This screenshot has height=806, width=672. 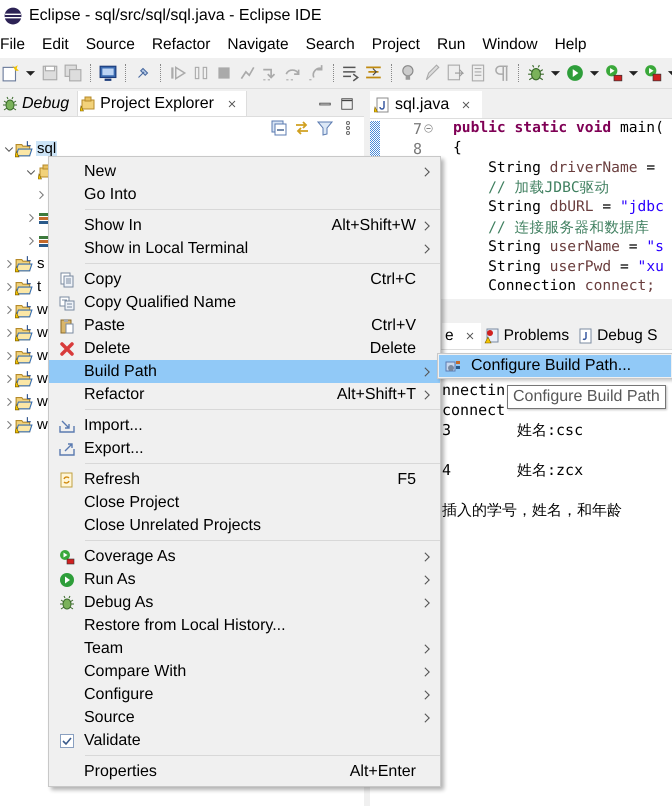 What do you see at coordinates (571, 168) in the screenshot?
I see `code-line: String driverName =` at bounding box center [571, 168].